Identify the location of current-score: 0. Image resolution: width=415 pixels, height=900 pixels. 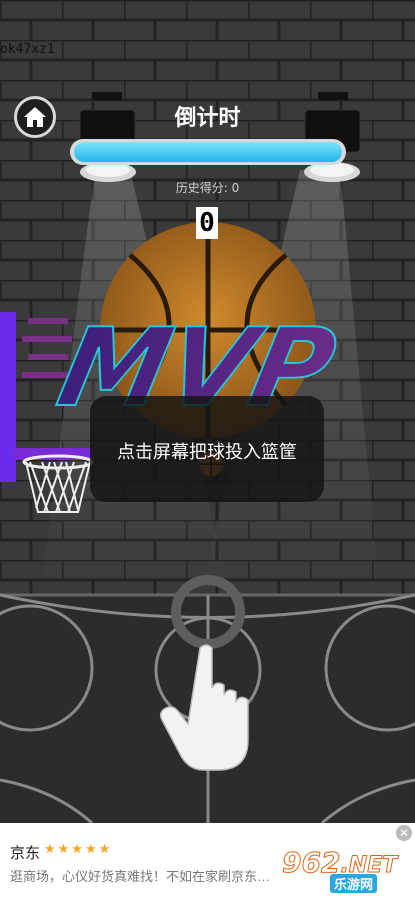
(207, 223).